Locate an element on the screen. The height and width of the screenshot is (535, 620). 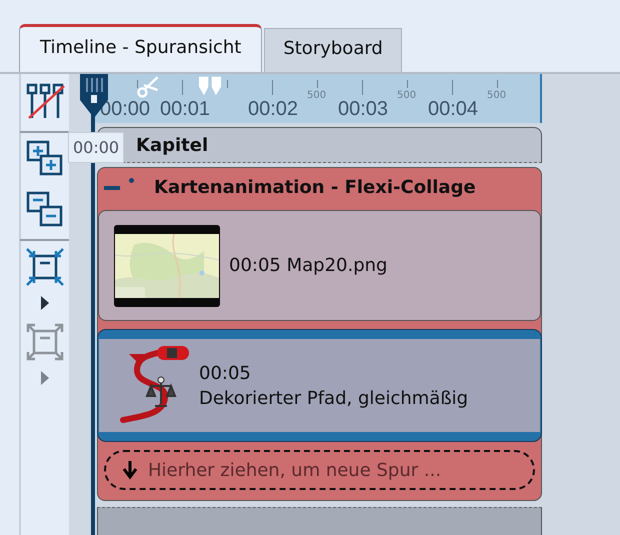
time-label: 00:03 is located at coordinates (363, 109).